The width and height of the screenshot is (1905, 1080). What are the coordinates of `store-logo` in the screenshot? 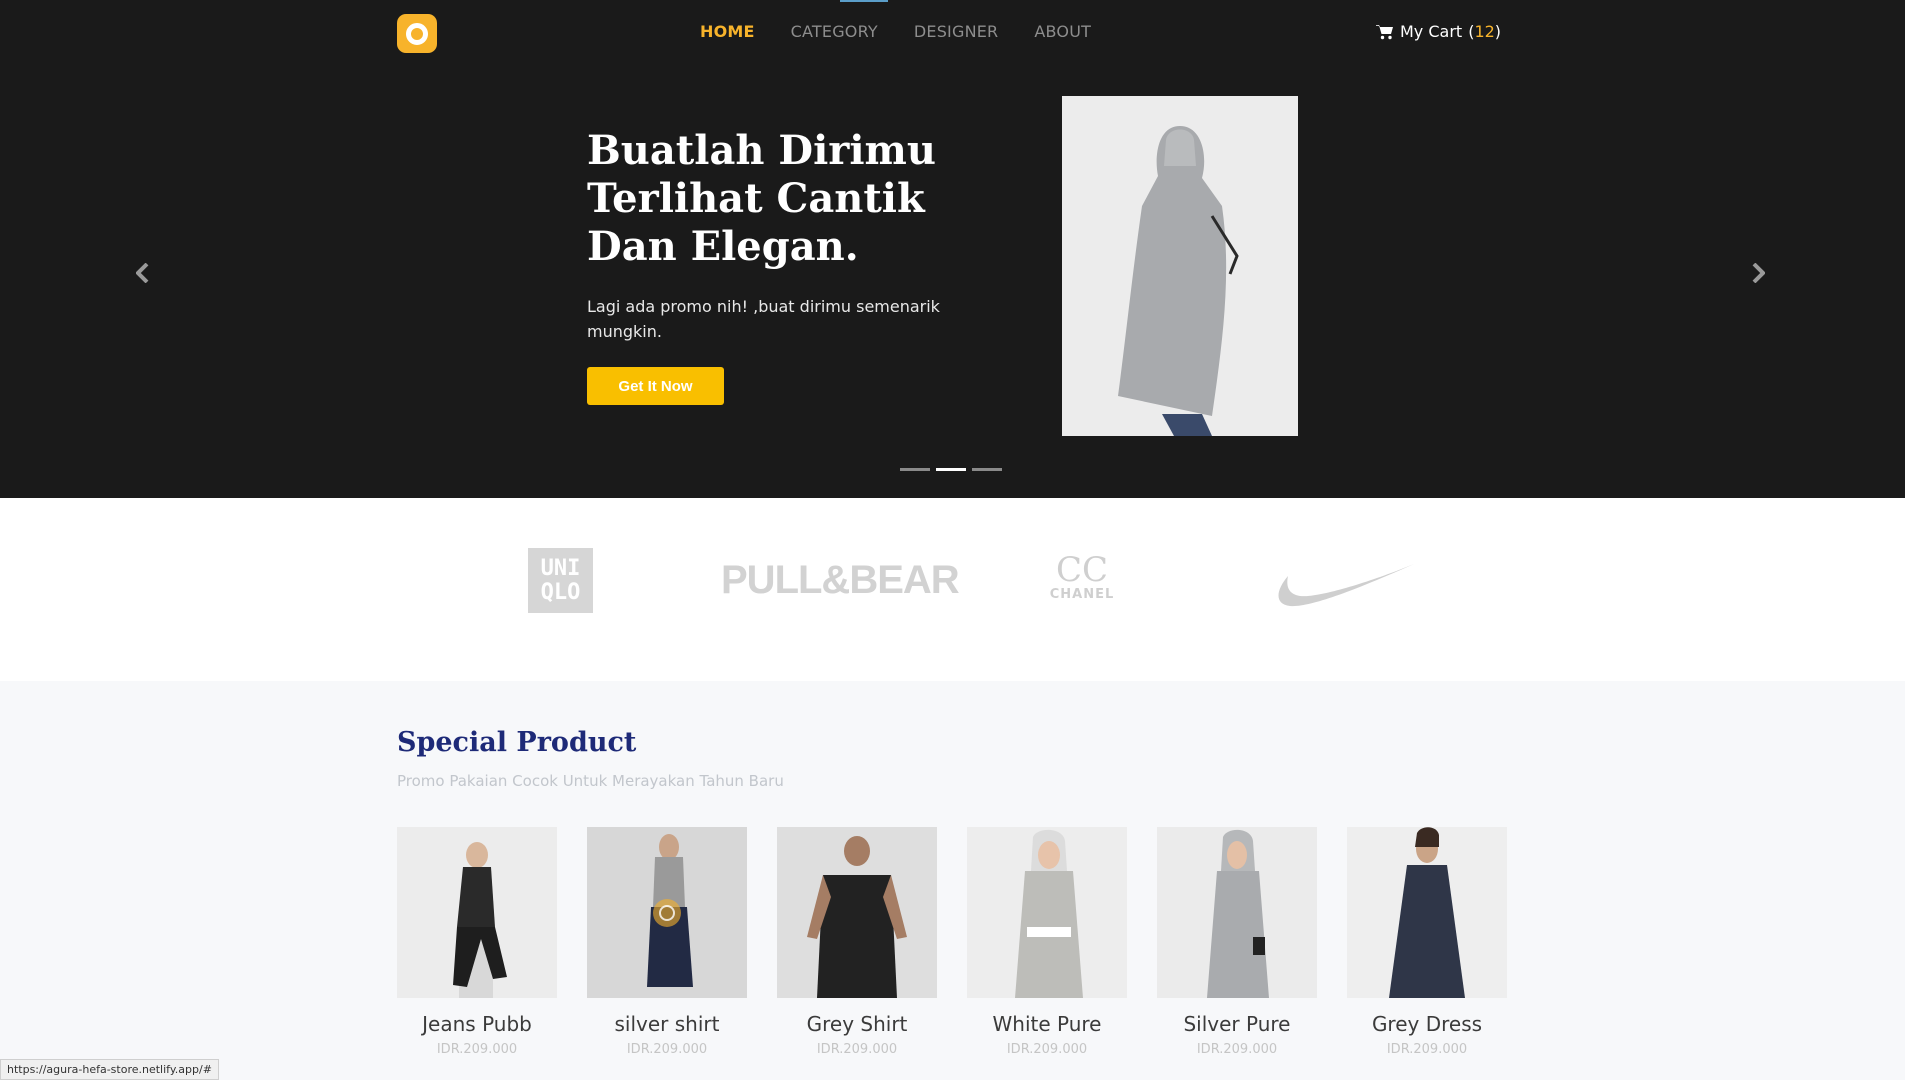 It's located at (417, 33).